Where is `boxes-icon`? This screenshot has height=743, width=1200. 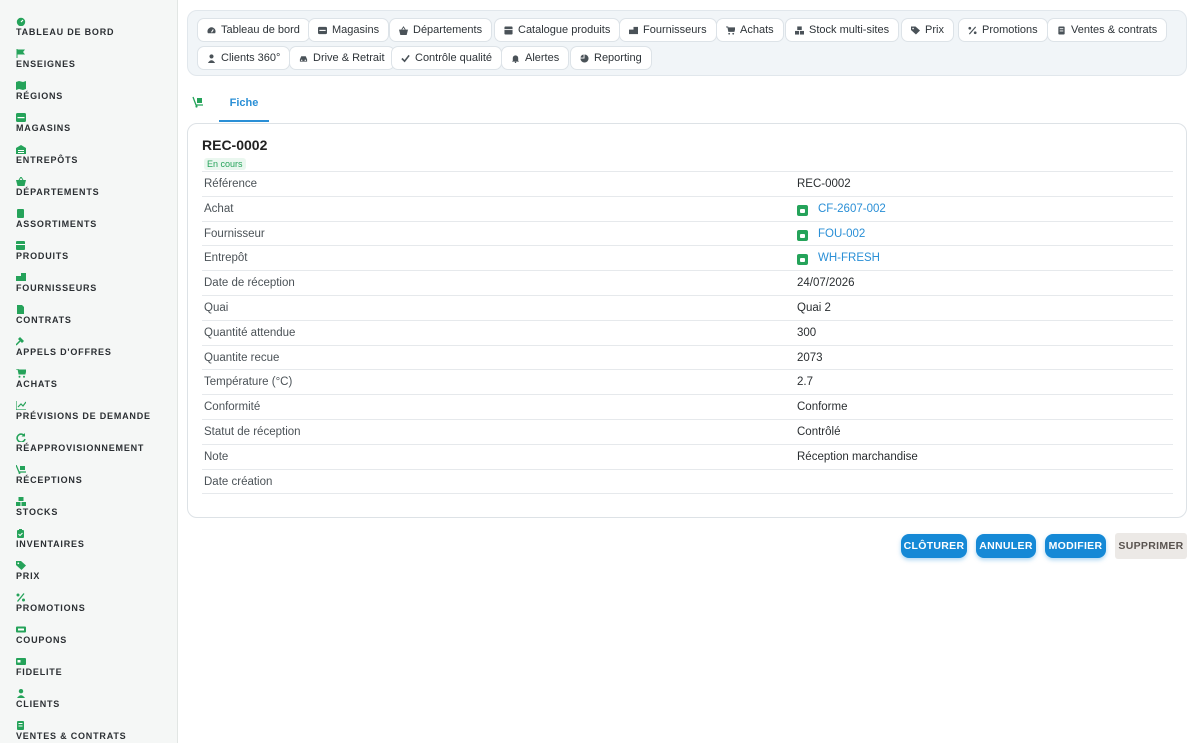
boxes-icon is located at coordinates (21, 501).